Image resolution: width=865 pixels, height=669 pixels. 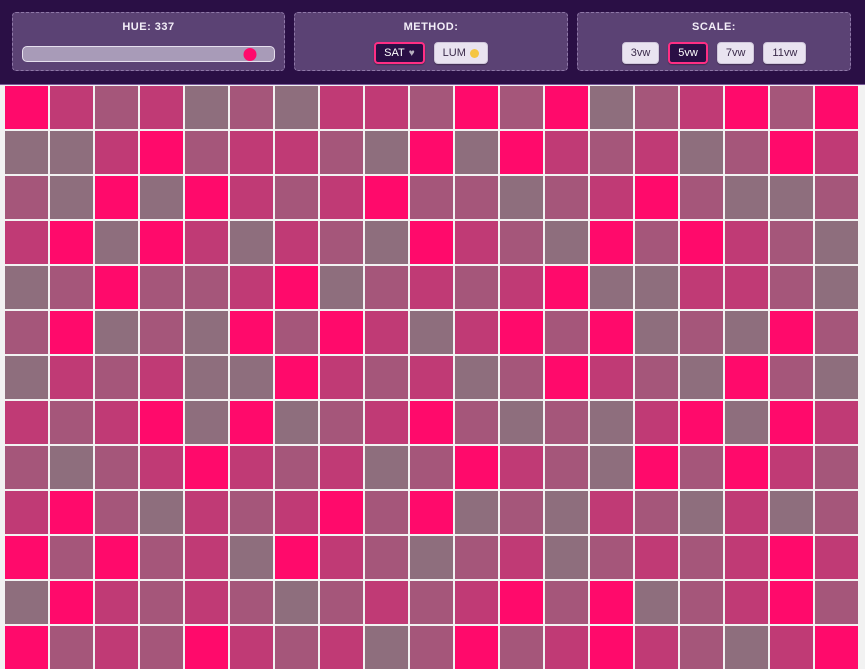 What do you see at coordinates (688, 53) in the screenshot?
I see `scale-5vw-button: 5vw` at bounding box center [688, 53].